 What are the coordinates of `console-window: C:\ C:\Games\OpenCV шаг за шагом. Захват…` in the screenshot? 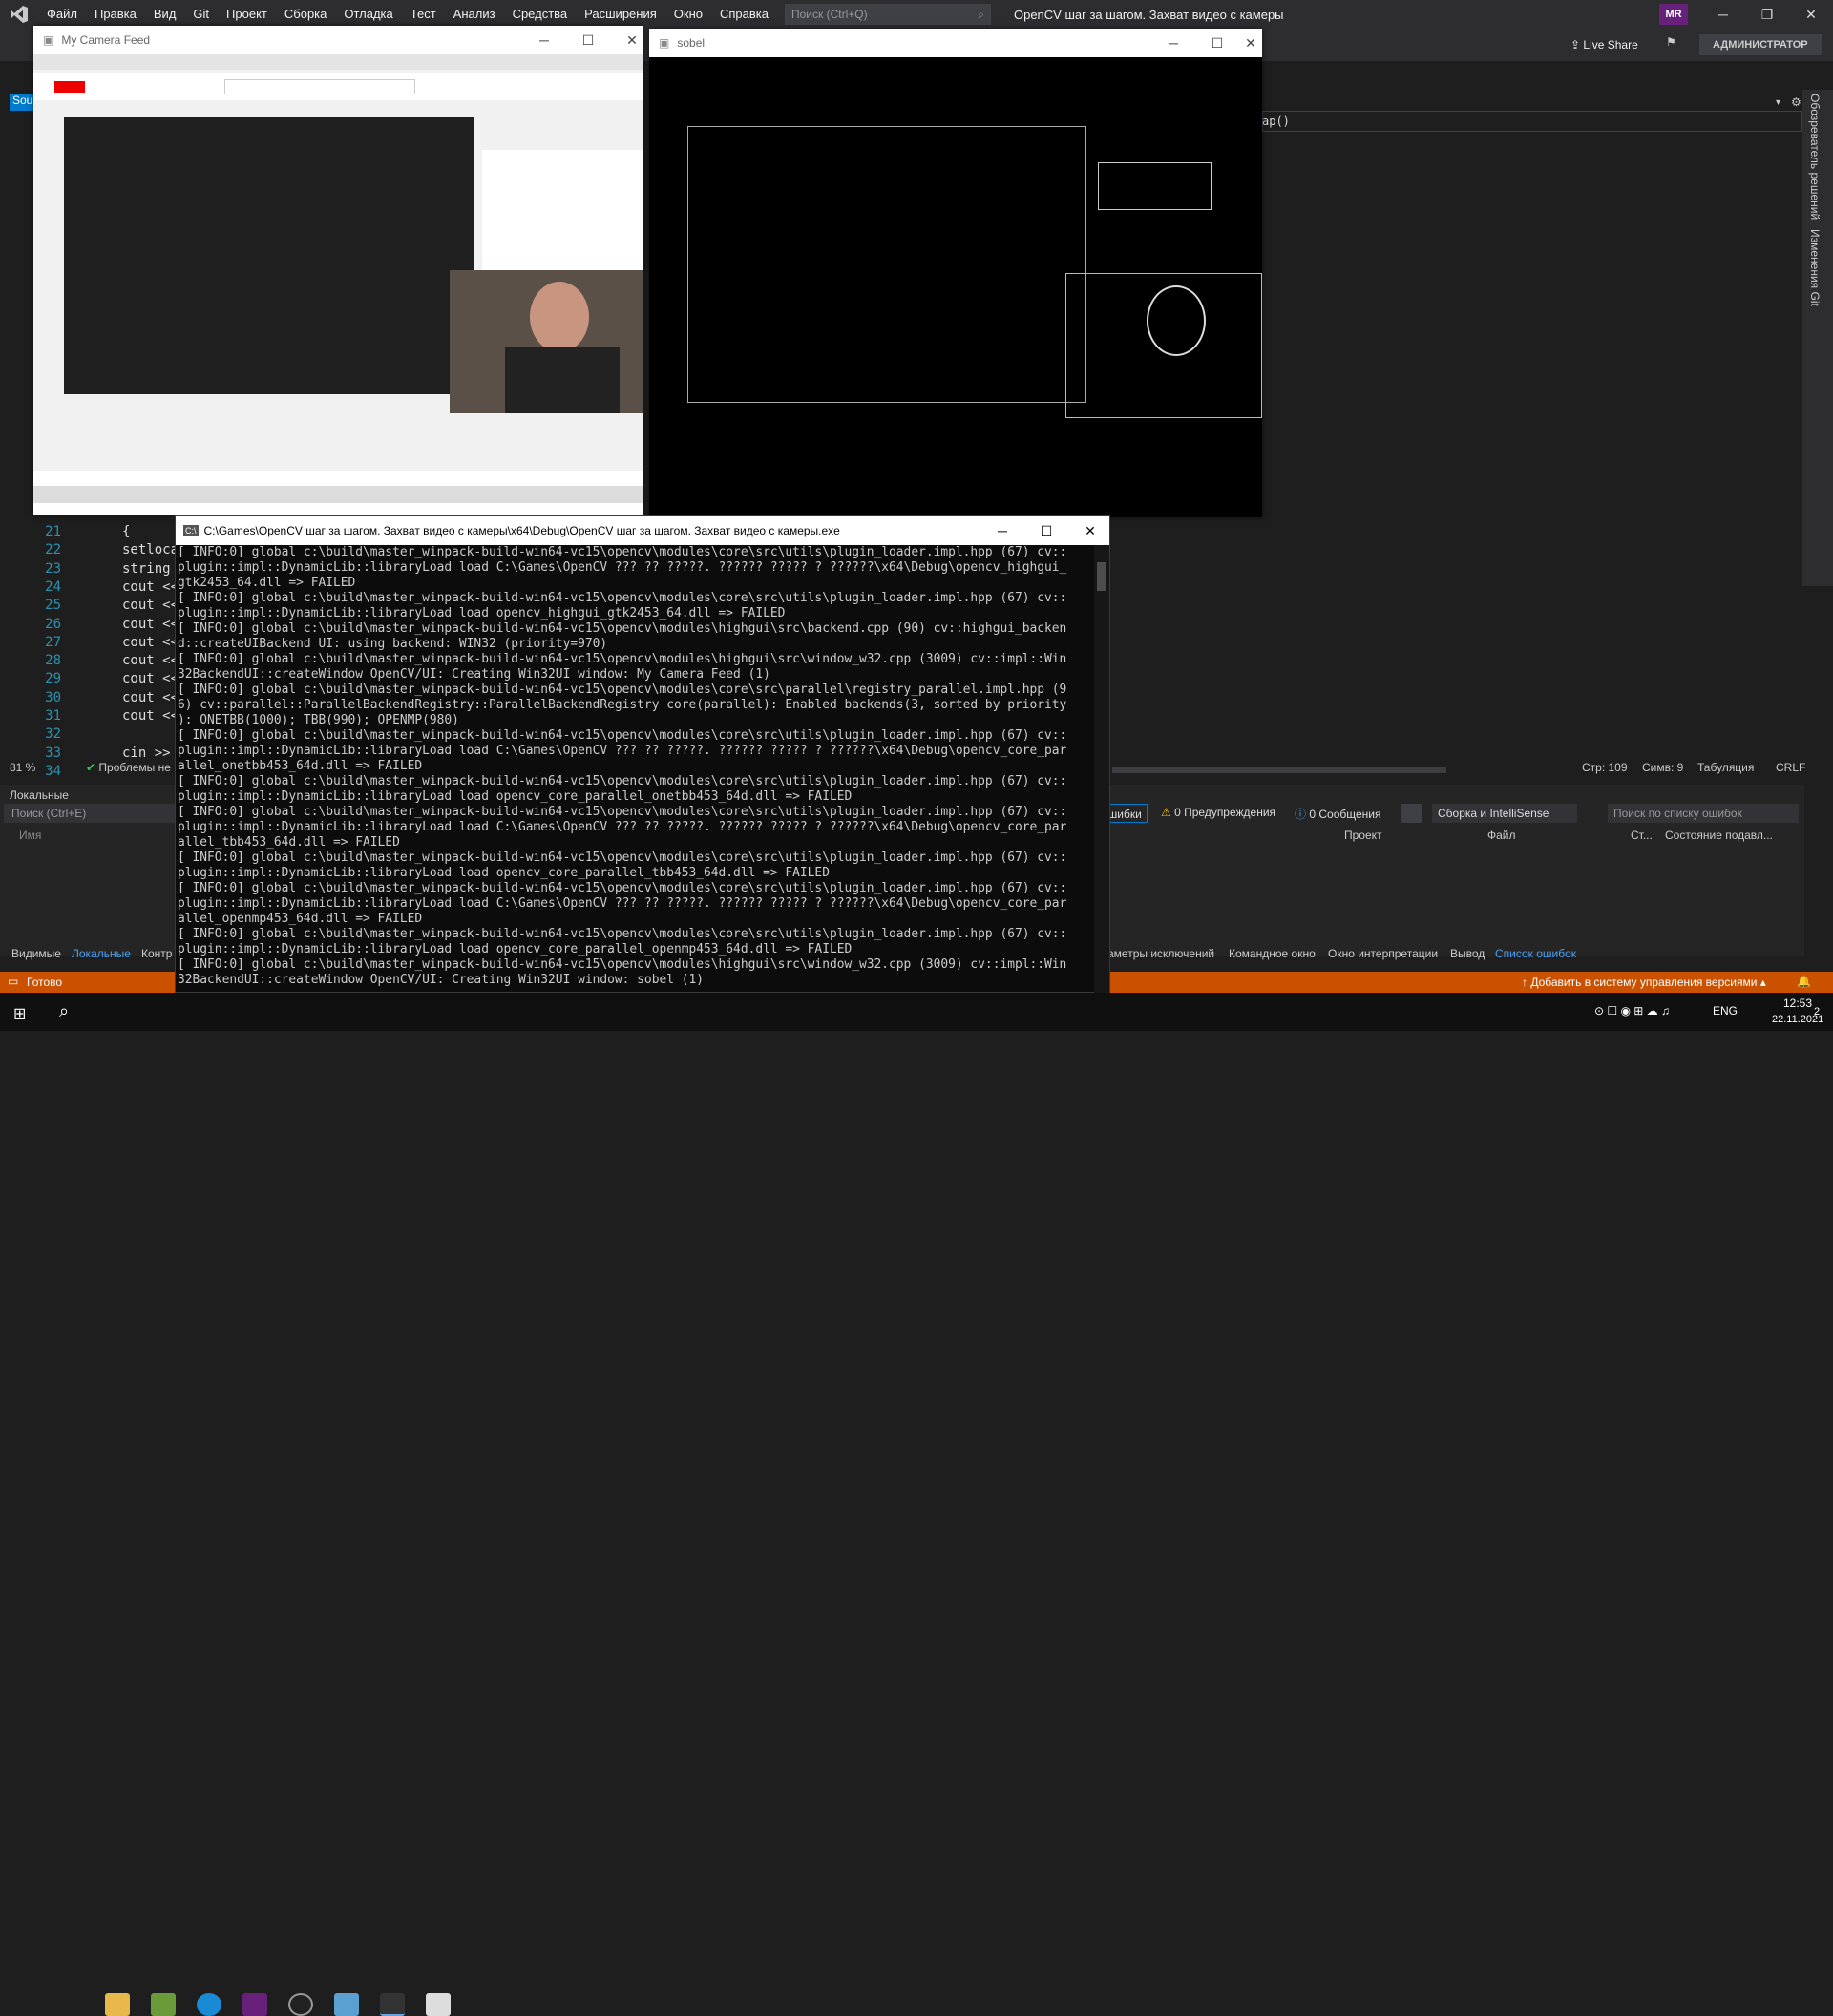 It's located at (644, 754).